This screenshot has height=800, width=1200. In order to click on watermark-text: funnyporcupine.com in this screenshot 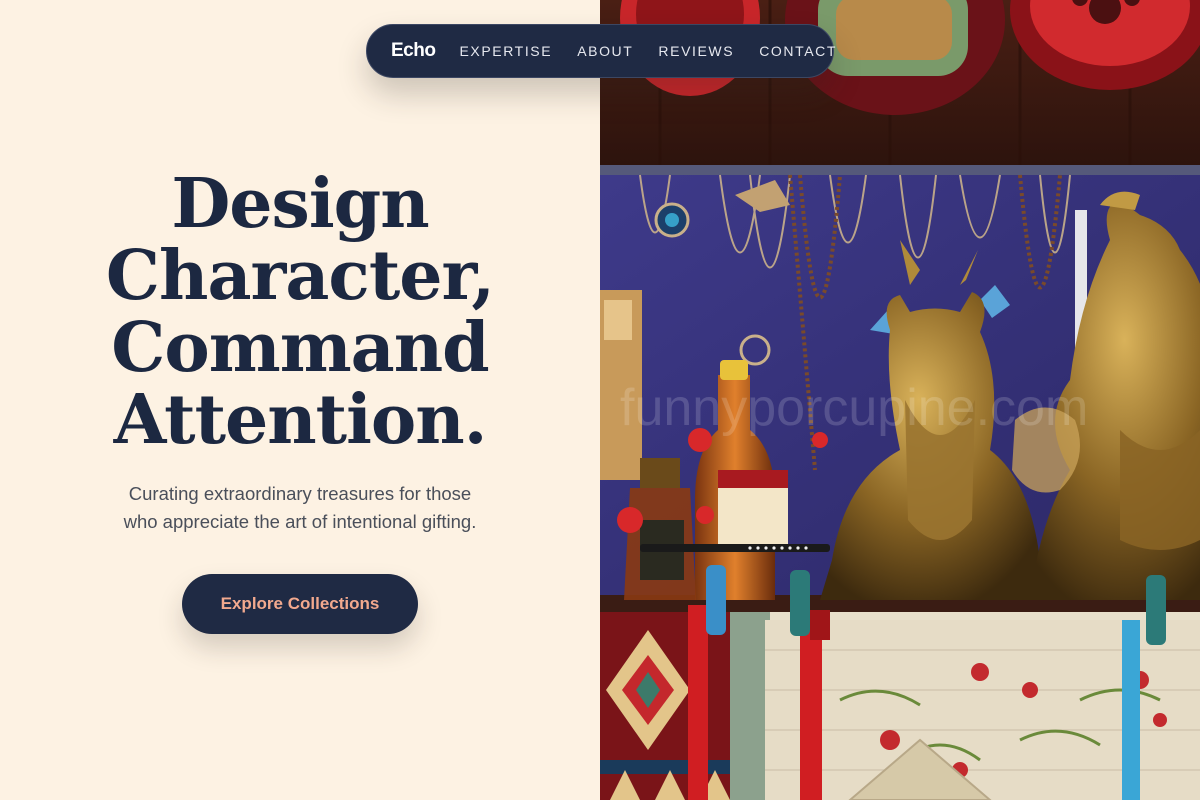, I will do `click(854, 408)`.